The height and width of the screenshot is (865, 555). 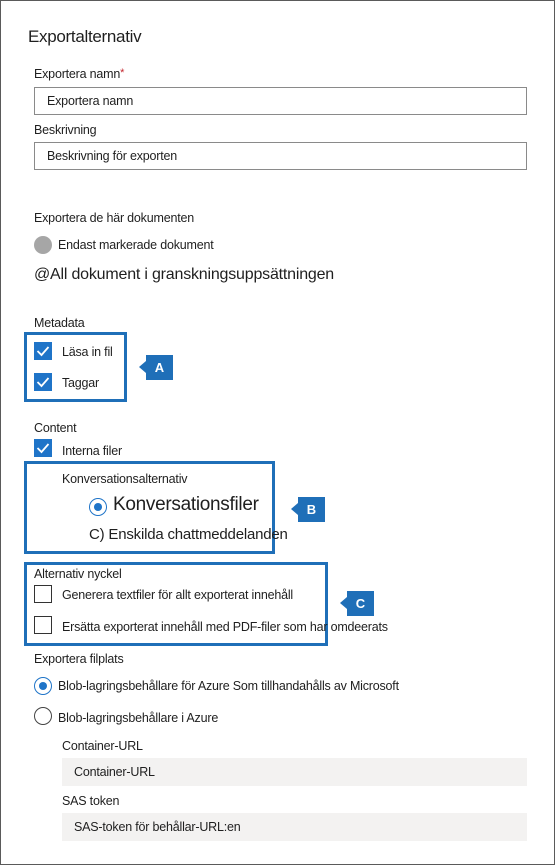 I want to click on individual-messages-option: C) Enskilda chattmeddelanden, so click(x=188, y=534).